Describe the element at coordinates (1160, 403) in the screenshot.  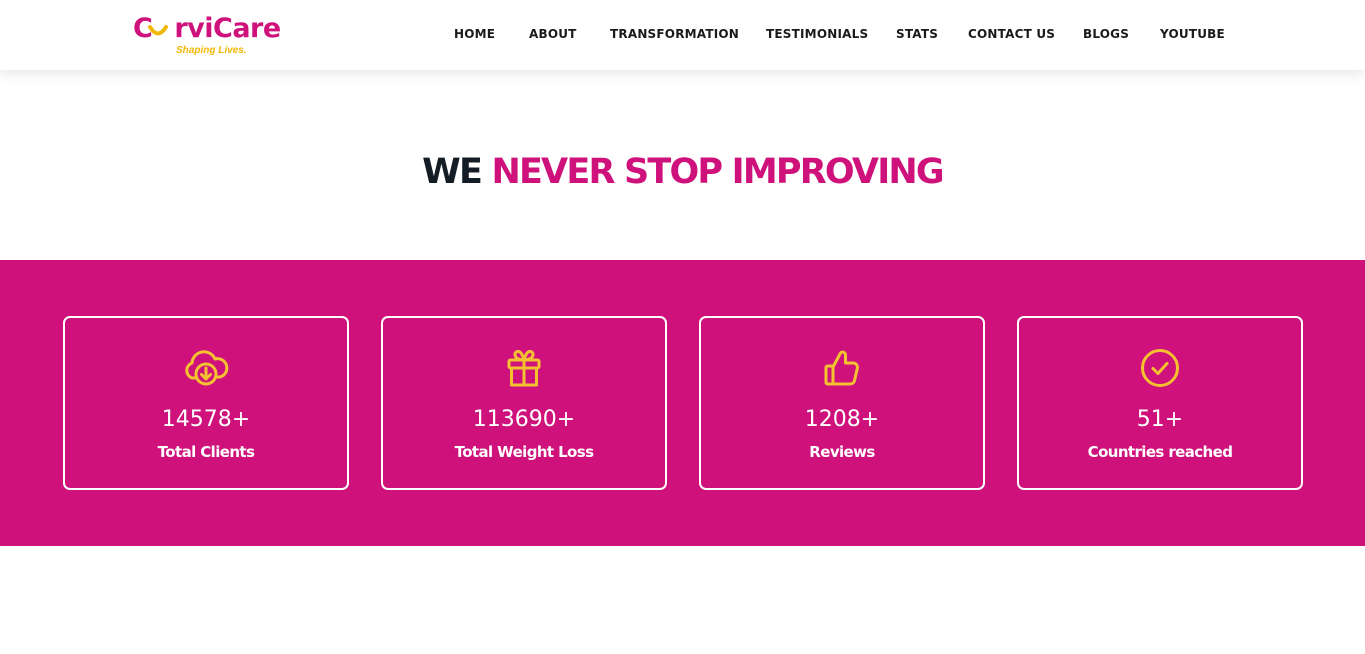
I see `stat-card-countries: 51+ Countries reached` at that location.